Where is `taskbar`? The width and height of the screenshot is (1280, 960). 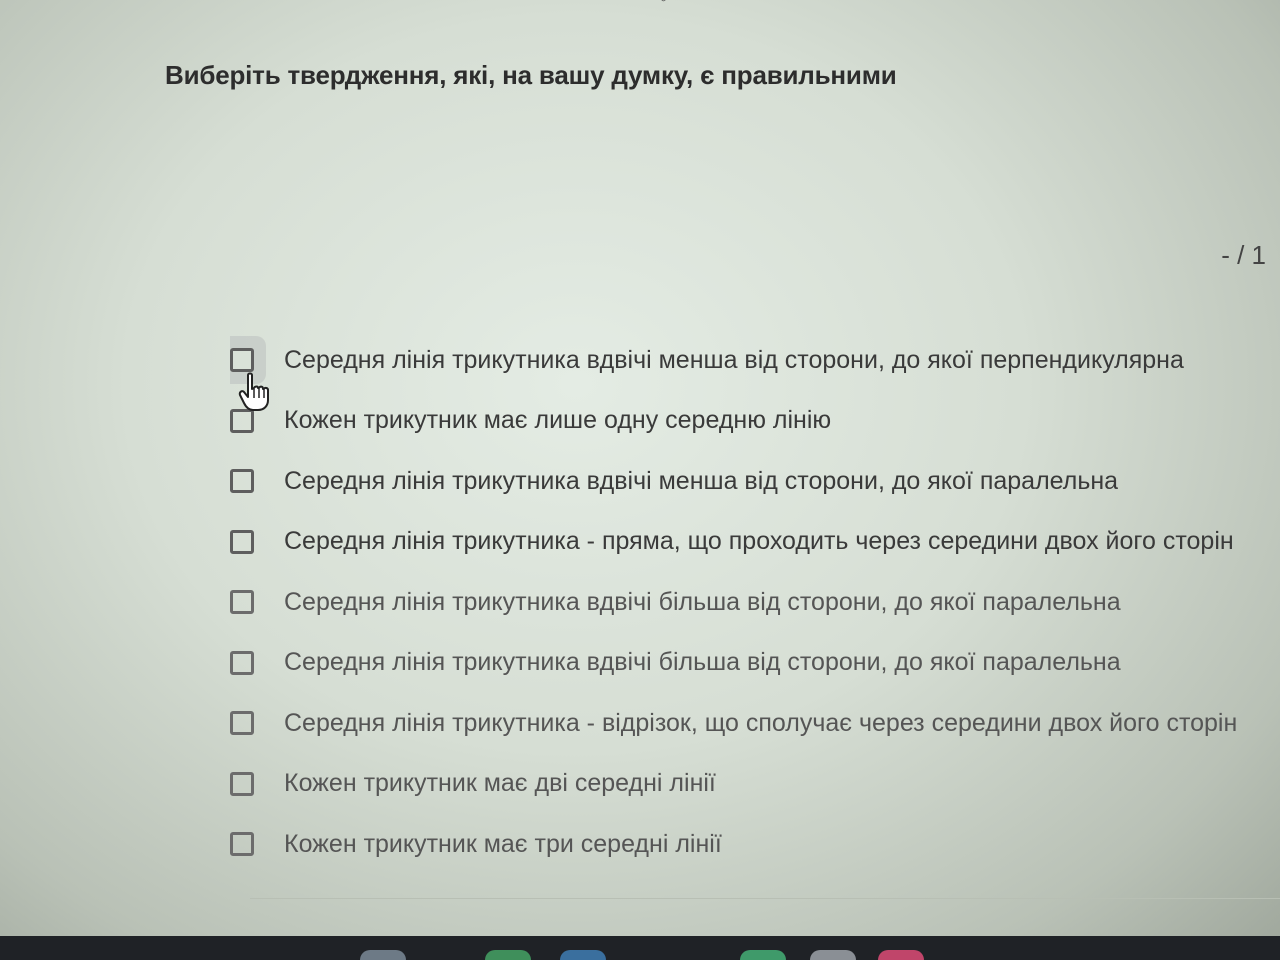
taskbar is located at coordinates (640, 948).